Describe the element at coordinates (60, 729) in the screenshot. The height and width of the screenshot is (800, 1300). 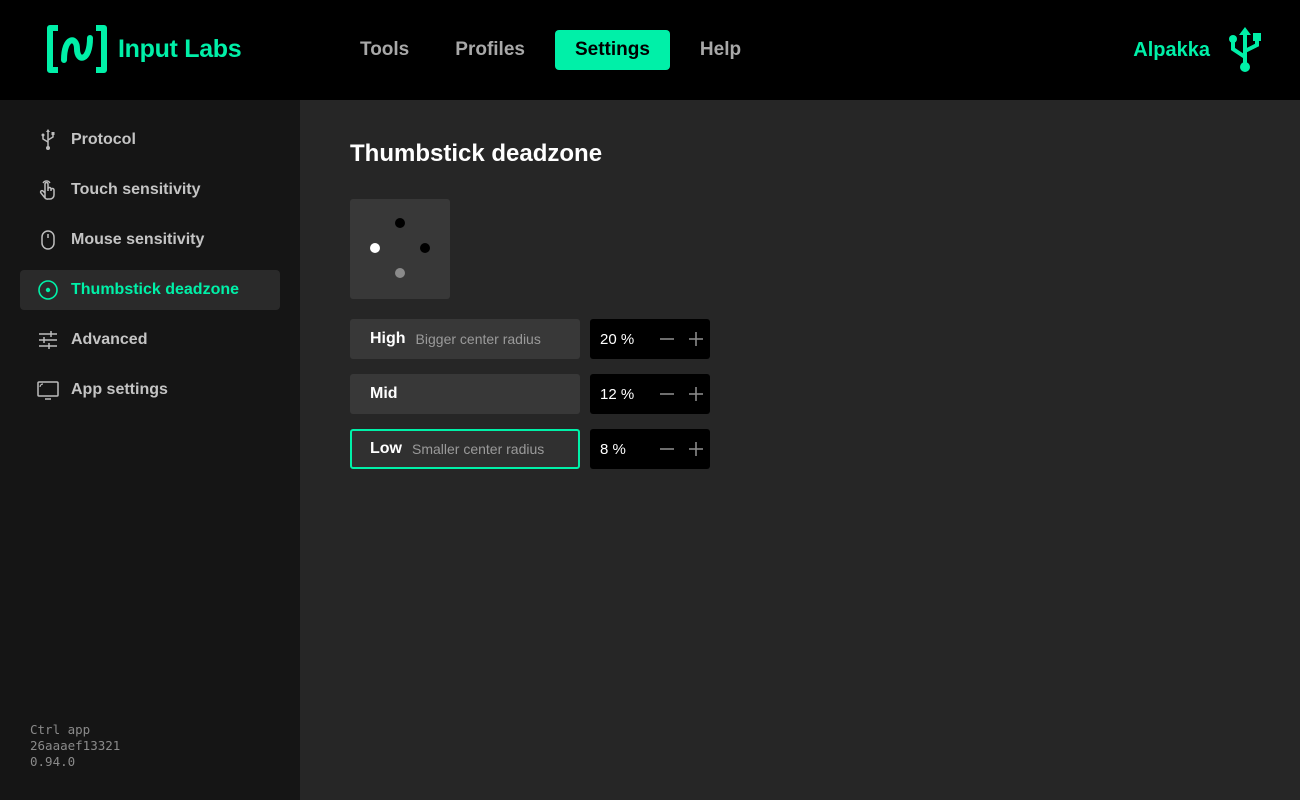
I see `version-app-name: Ctrl app` at that location.